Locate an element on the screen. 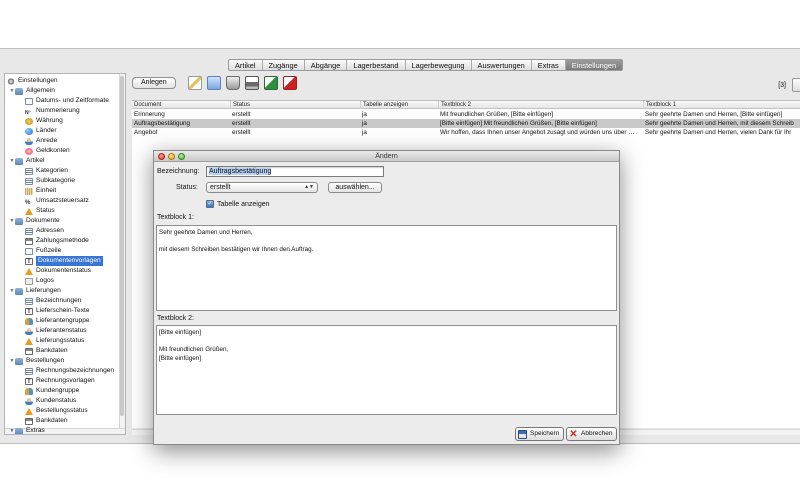 The height and width of the screenshot is (500, 800). name-field: Auftragsbestätigung is located at coordinates (295, 171).